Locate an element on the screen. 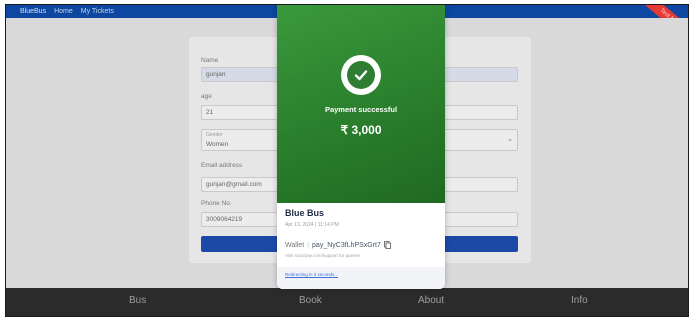  modal-footer is located at coordinates (361, 278).